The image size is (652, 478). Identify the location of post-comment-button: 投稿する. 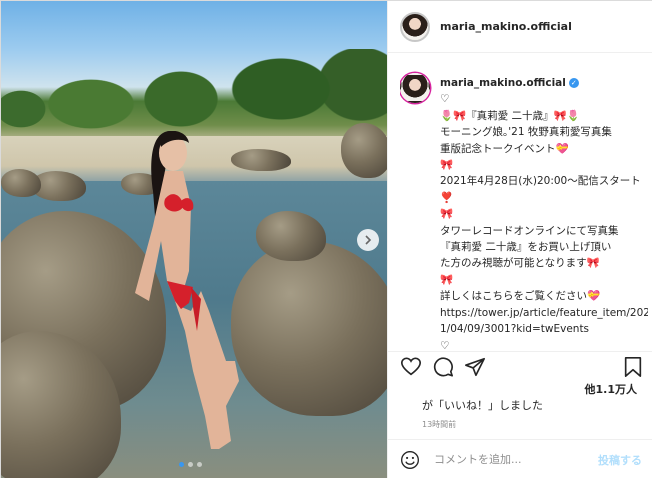
(620, 460).